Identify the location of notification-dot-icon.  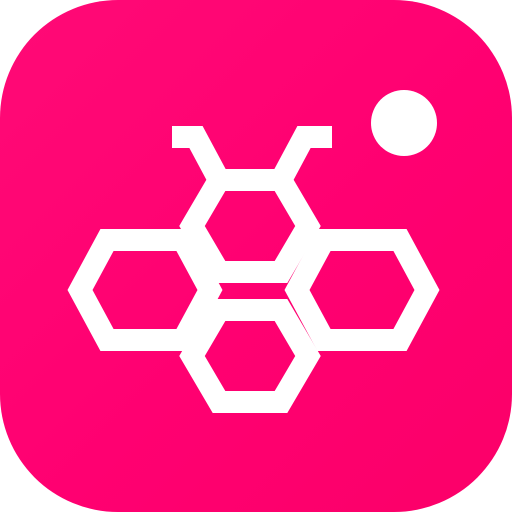
(404, 123).